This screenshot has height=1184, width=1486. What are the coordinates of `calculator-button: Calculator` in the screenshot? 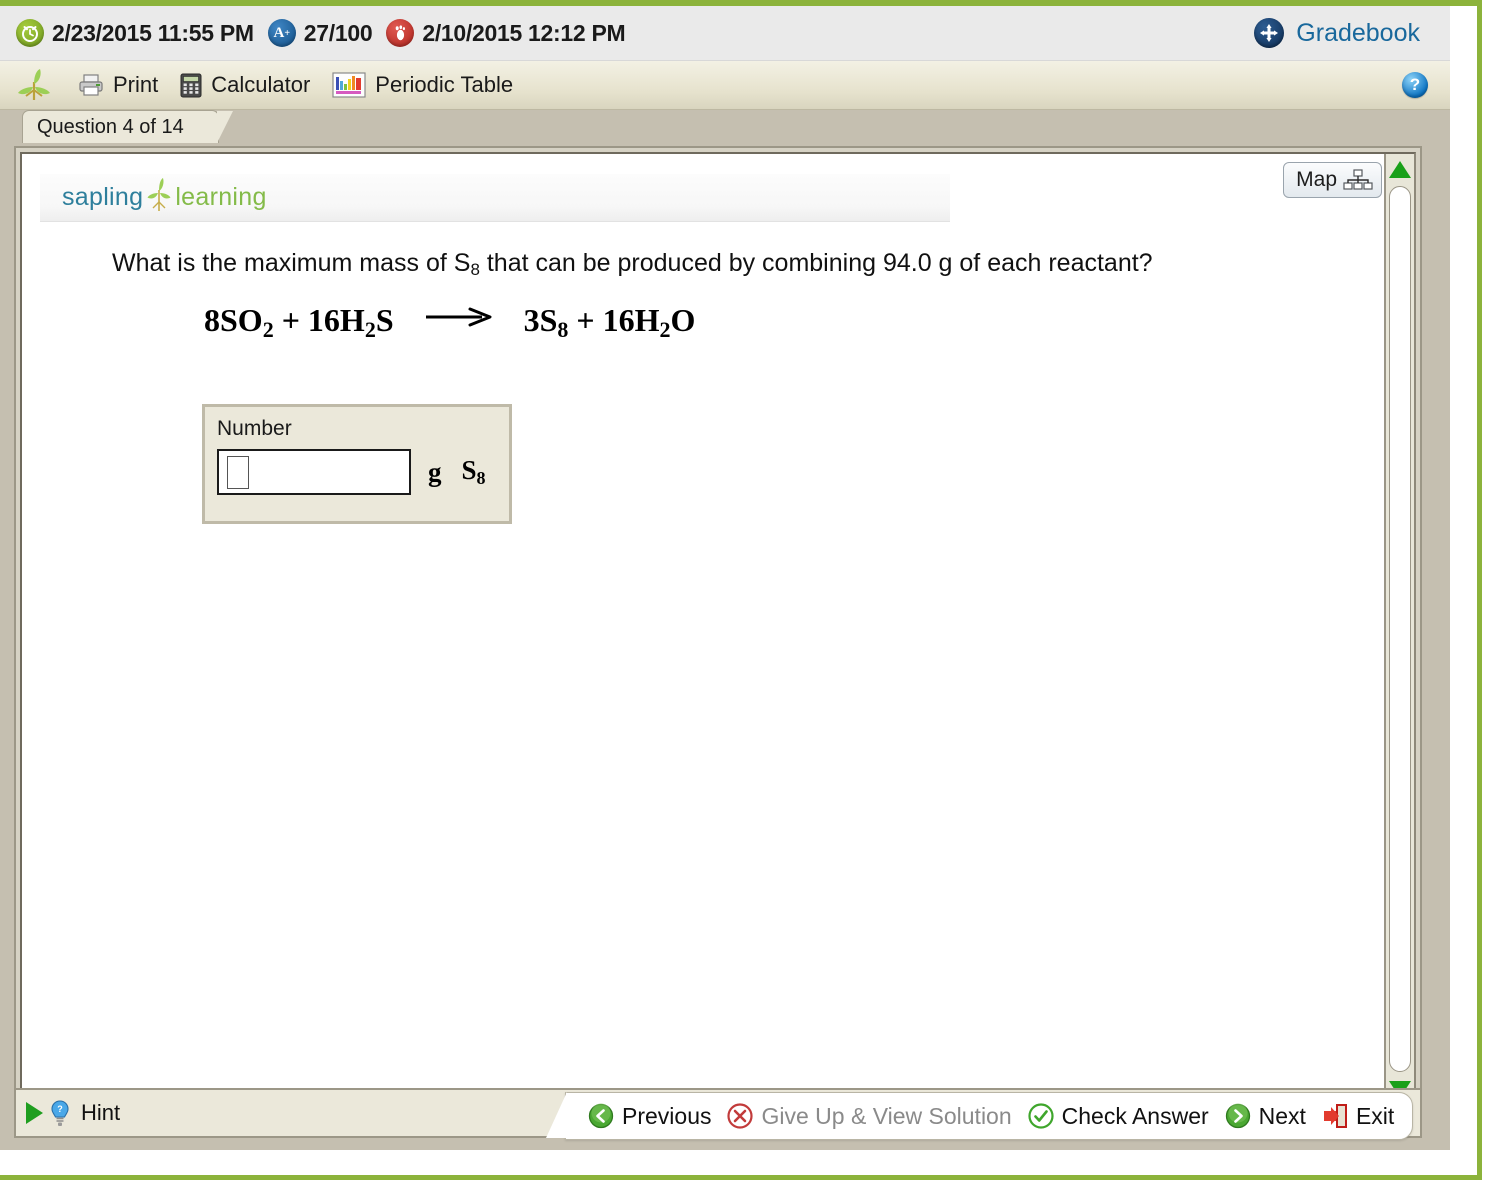 It's located at (245, 85).